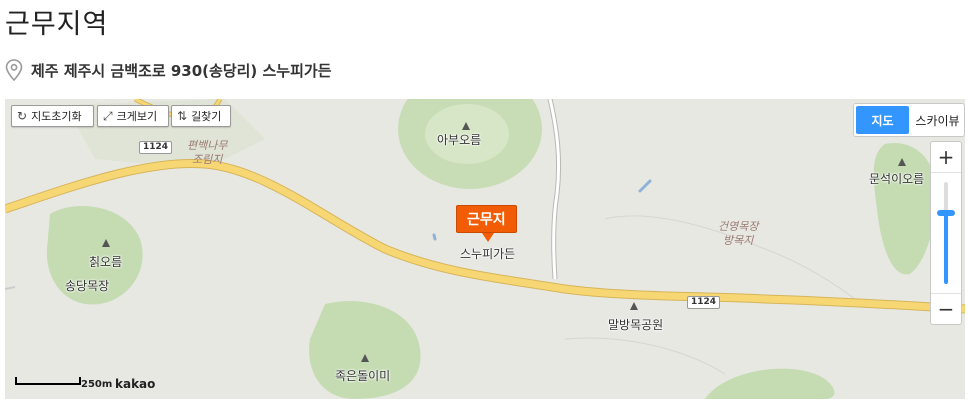 The image size is (968, 413). I want to click on reset-map-button: ↻ 지도초기화, so click(52, 116).